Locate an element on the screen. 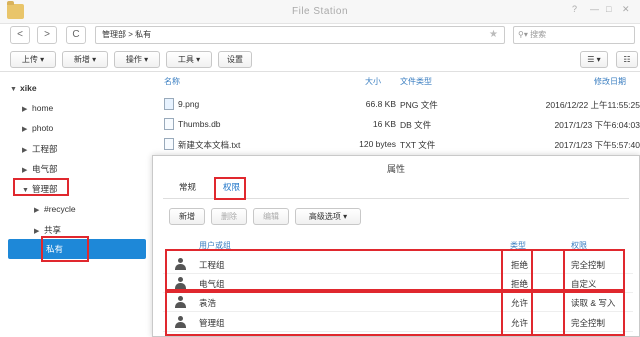 The image size is (640, 337). file-icon is located at coordinates (169, 124).